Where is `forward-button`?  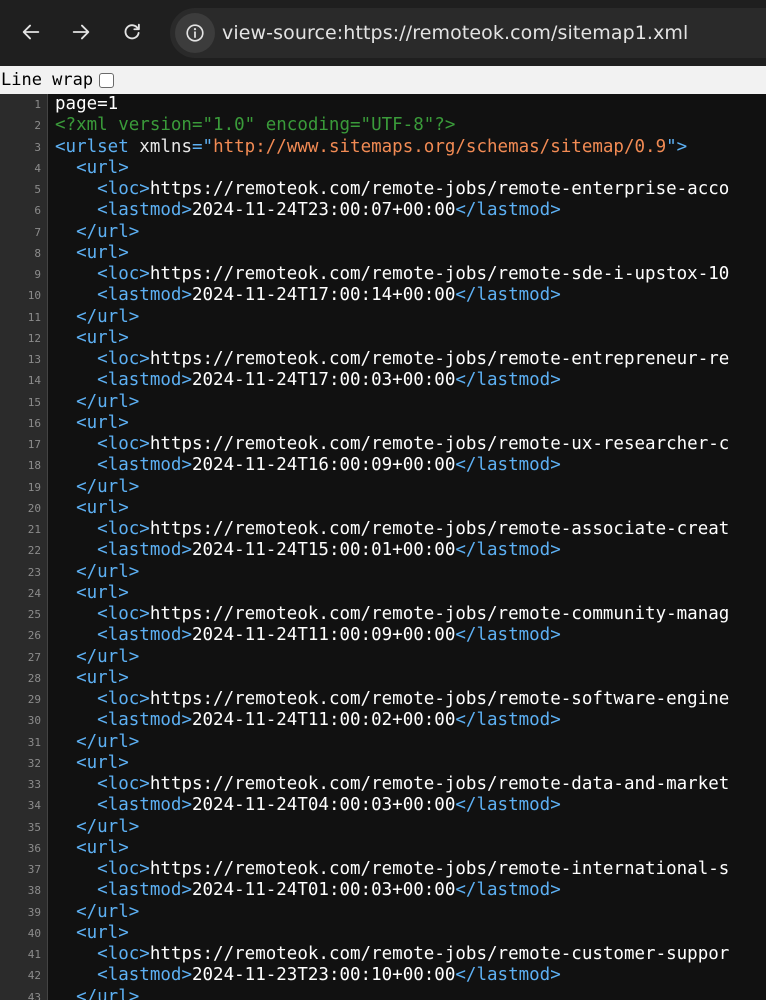 forward-button is located at coordinates (81, 32).